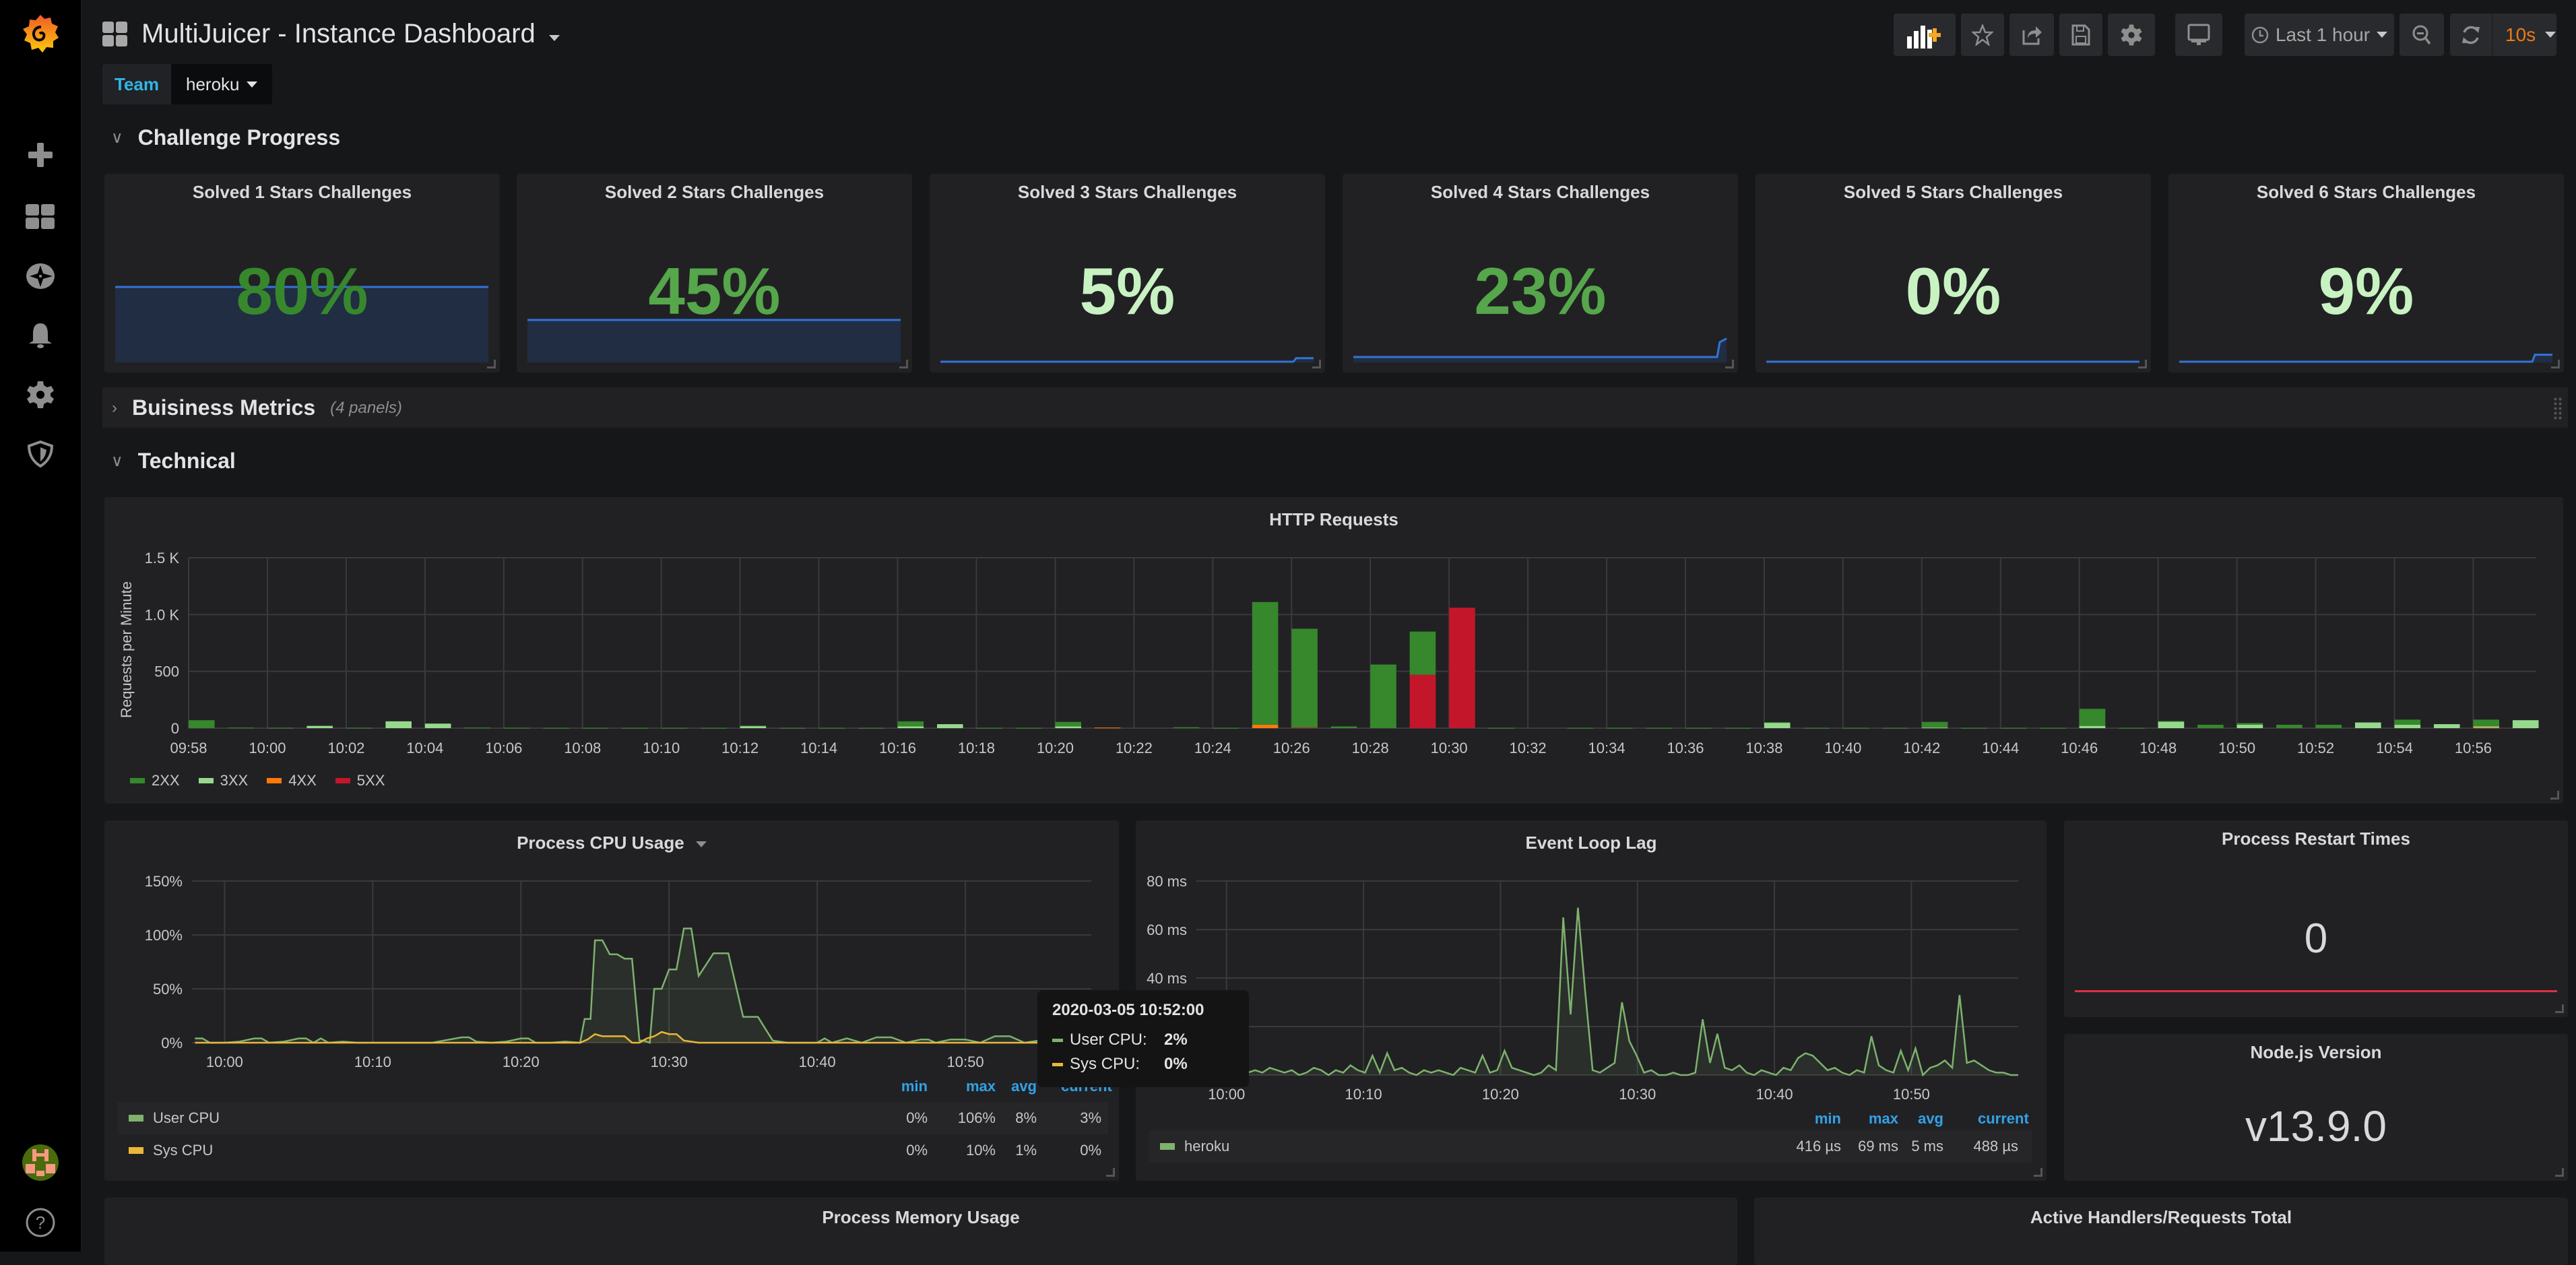 Image resolution: width=2576 pixels, height=1265 pixels. Describe the element at coordinates (41, 217) in the screenshot. I see `grid-icon` at that location.